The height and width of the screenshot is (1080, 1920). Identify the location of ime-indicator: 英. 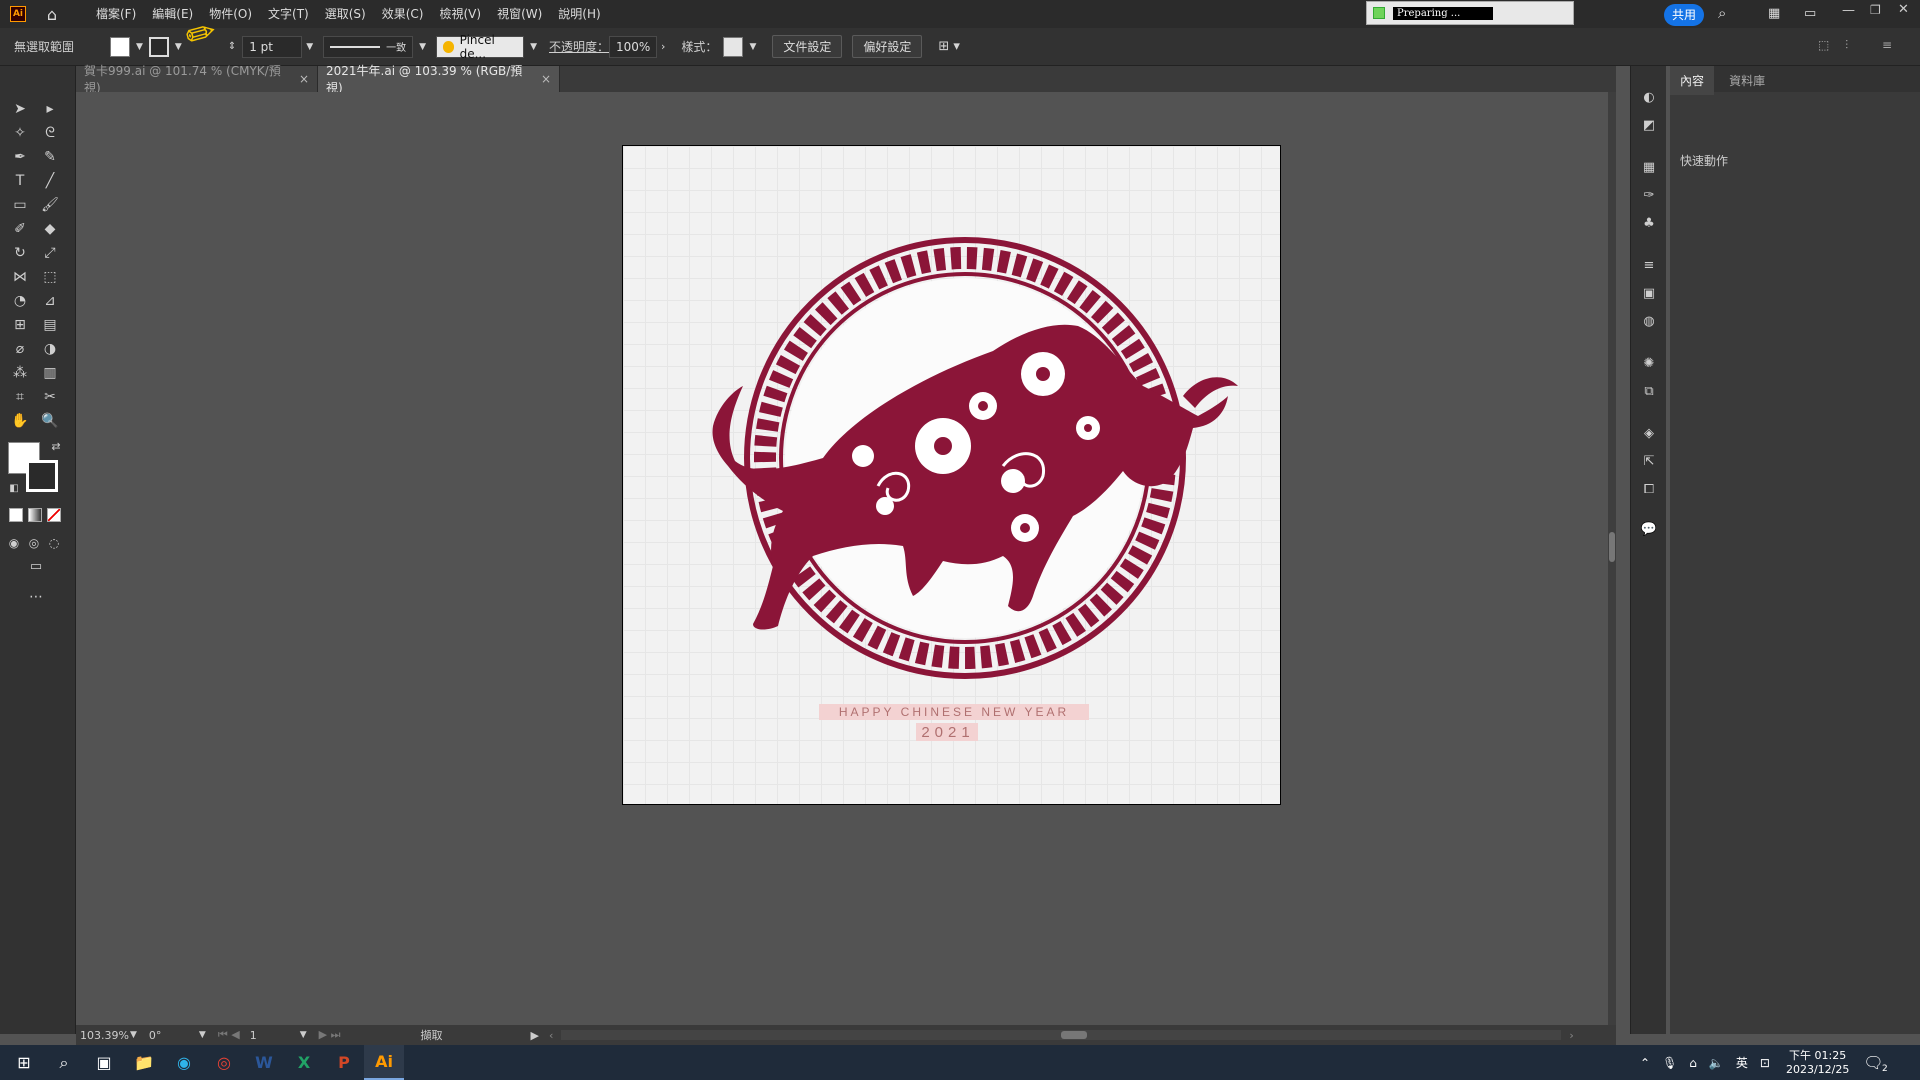
(1742, 1062).